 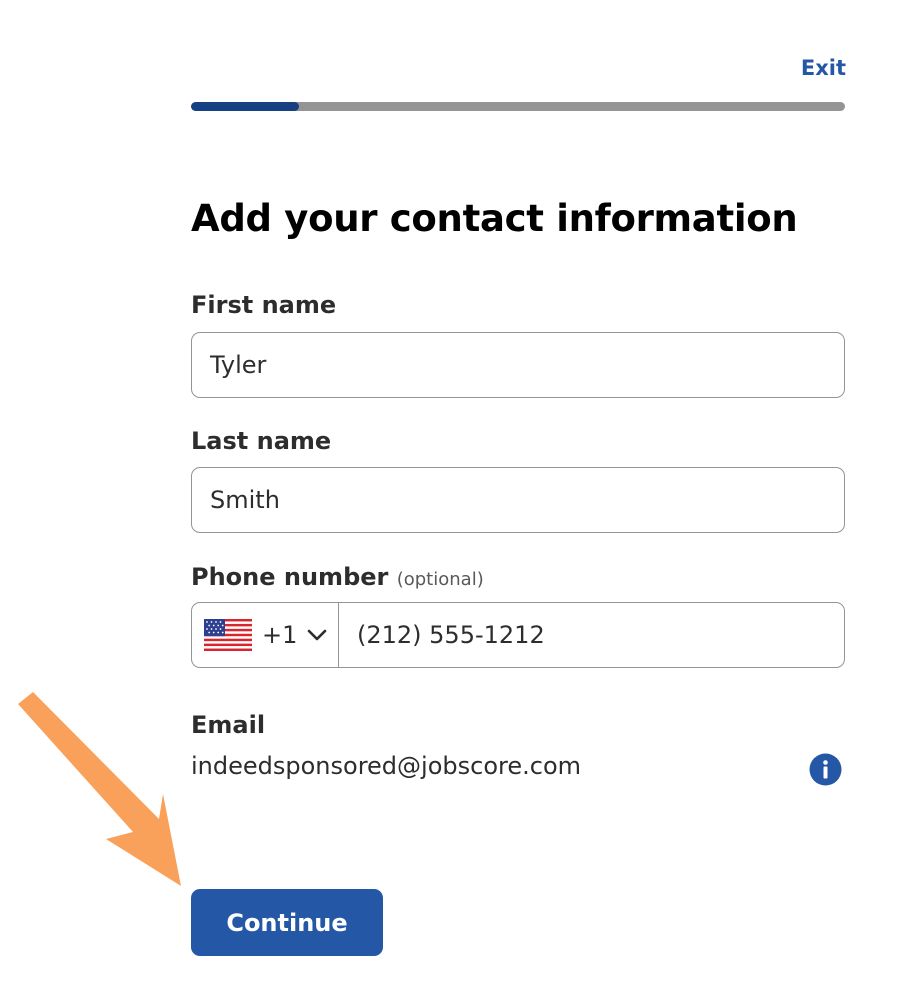 I want to click on phone-number-label-row: Phone number (optional), so click(x=337, y=577).